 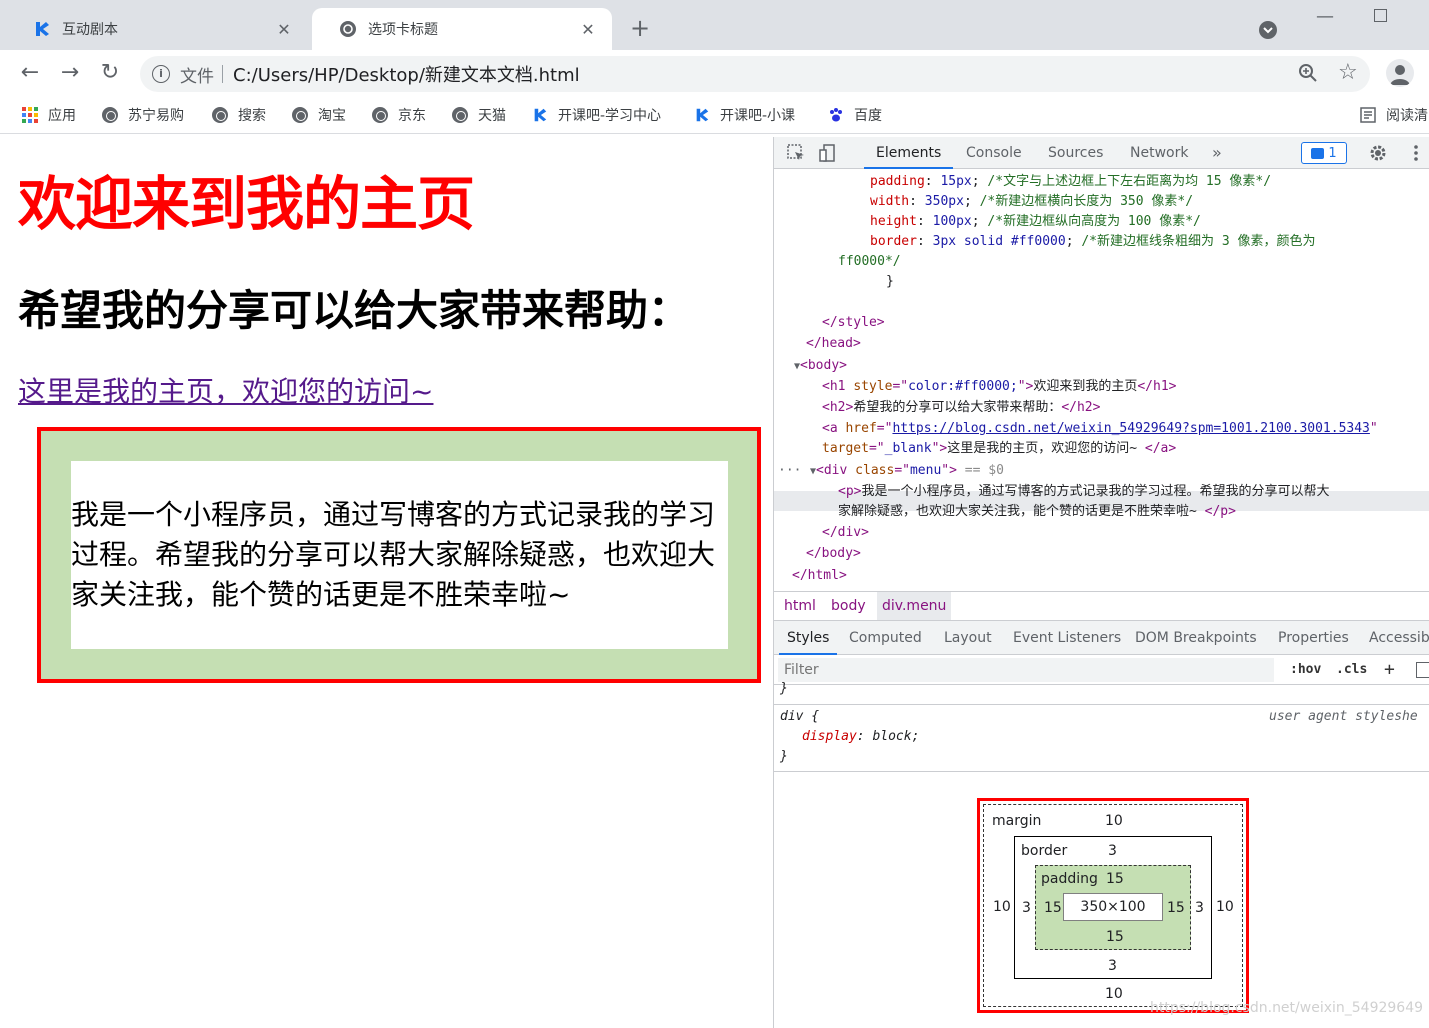 What do you see at coordinates (479, 115) in the screenshot?
I see `bookmark-tmall: 天猫` at bounding box center [479, 115].